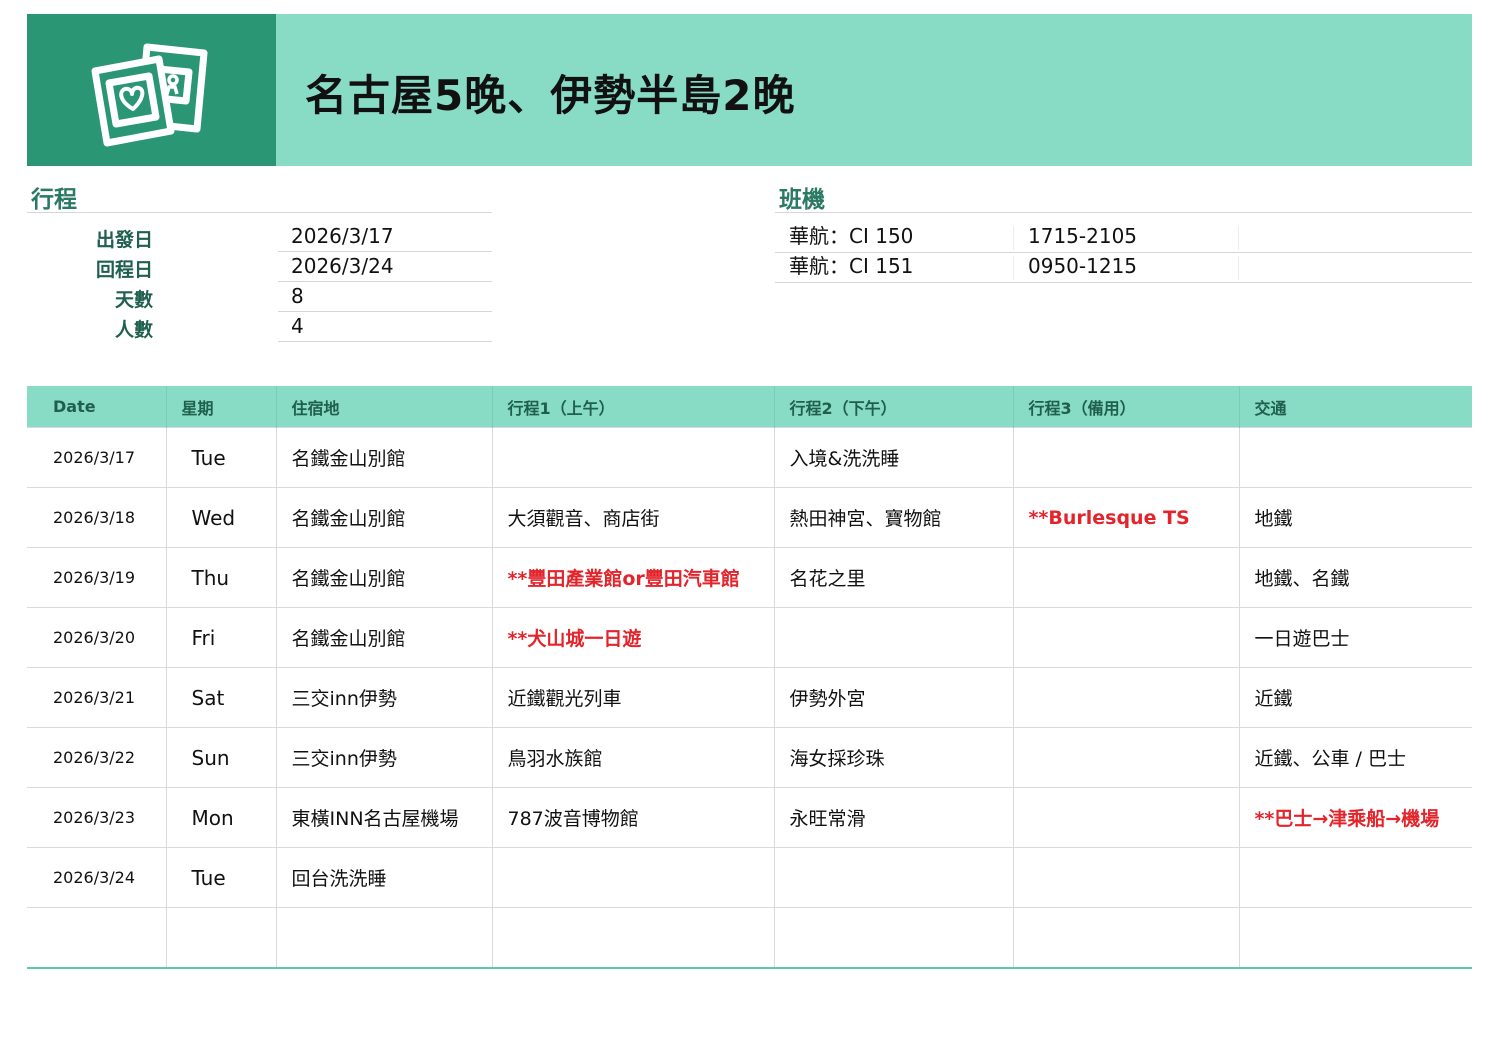 The image size is (1500, 1061). What do you see at coordinates (220, 697) in the screenshot?
I see `cell-weekday: Sat` at bounding box center [220, 697].